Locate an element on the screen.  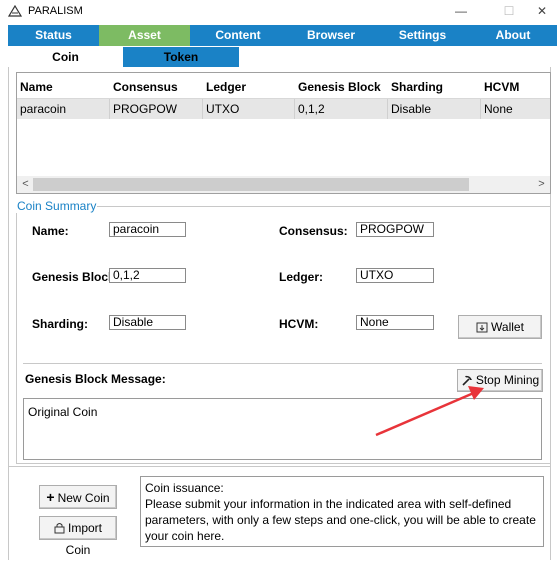
horizontal-scrollbar: < > is located at coordinates (283, 184).